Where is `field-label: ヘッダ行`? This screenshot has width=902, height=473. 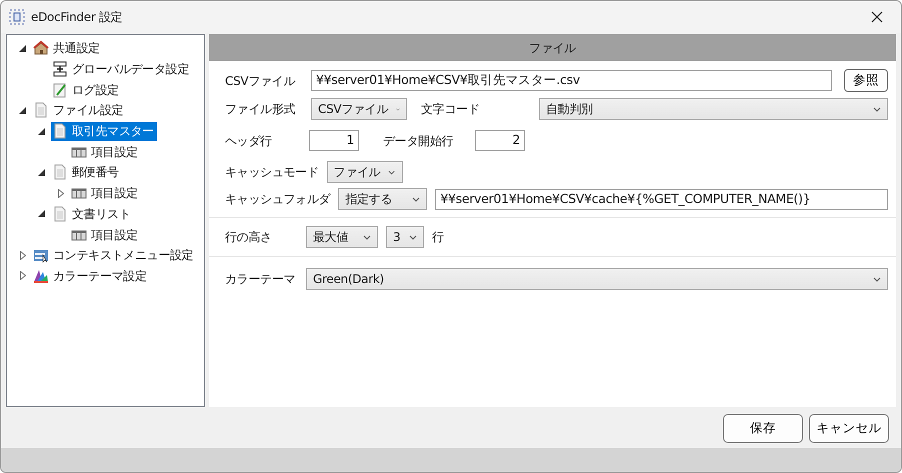 field-label: ヘッダ行 is located at coordinates (249, 141).